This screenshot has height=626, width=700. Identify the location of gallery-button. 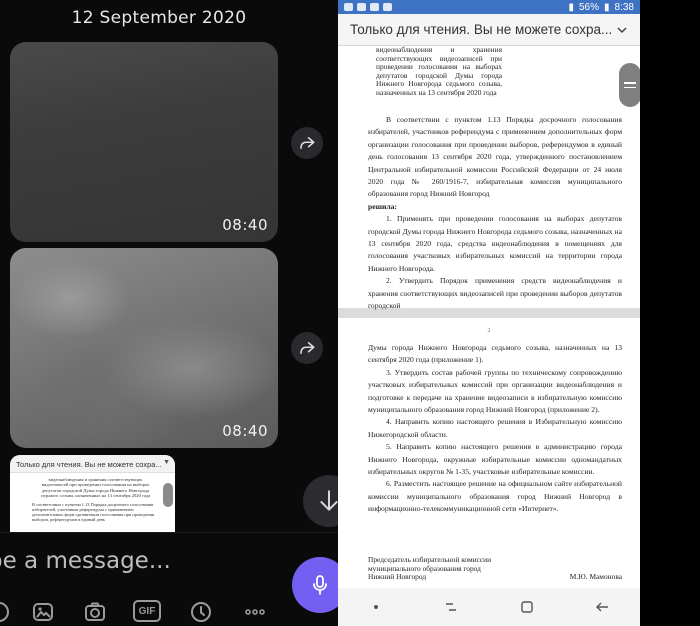
(43, 612).